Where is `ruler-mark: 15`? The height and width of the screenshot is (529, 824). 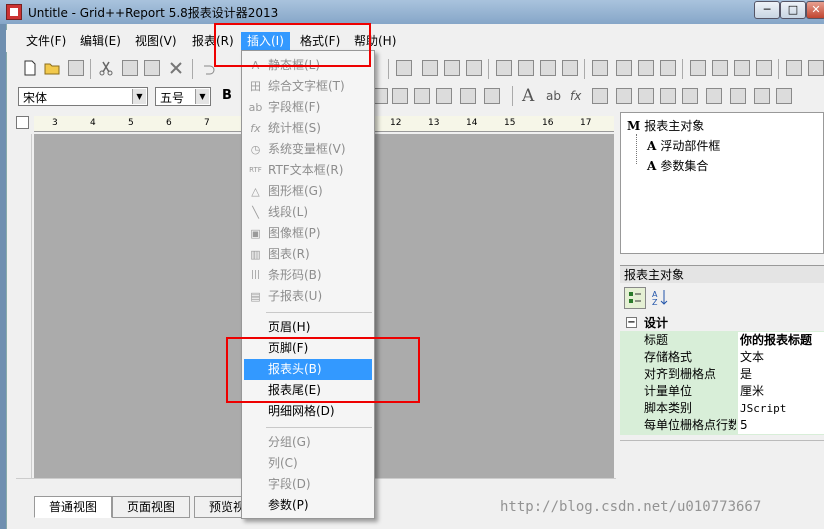 ruler-mark: 15 is located at coordinates (510, 123).